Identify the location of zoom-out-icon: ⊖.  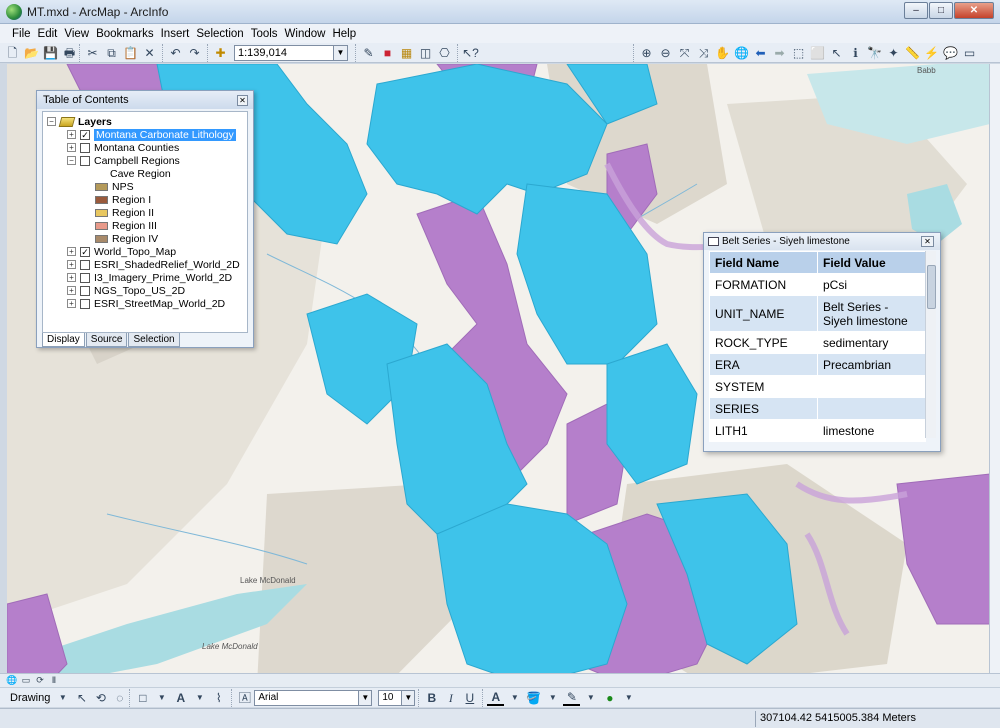
(665, 53).